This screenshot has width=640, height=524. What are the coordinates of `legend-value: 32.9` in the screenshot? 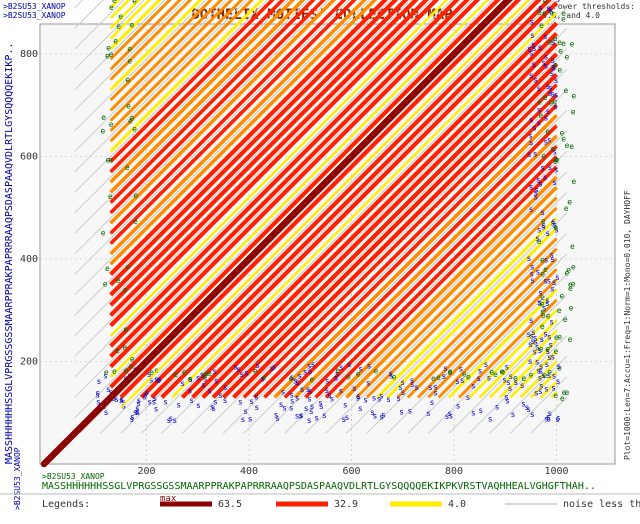 It's located at (346, 504).